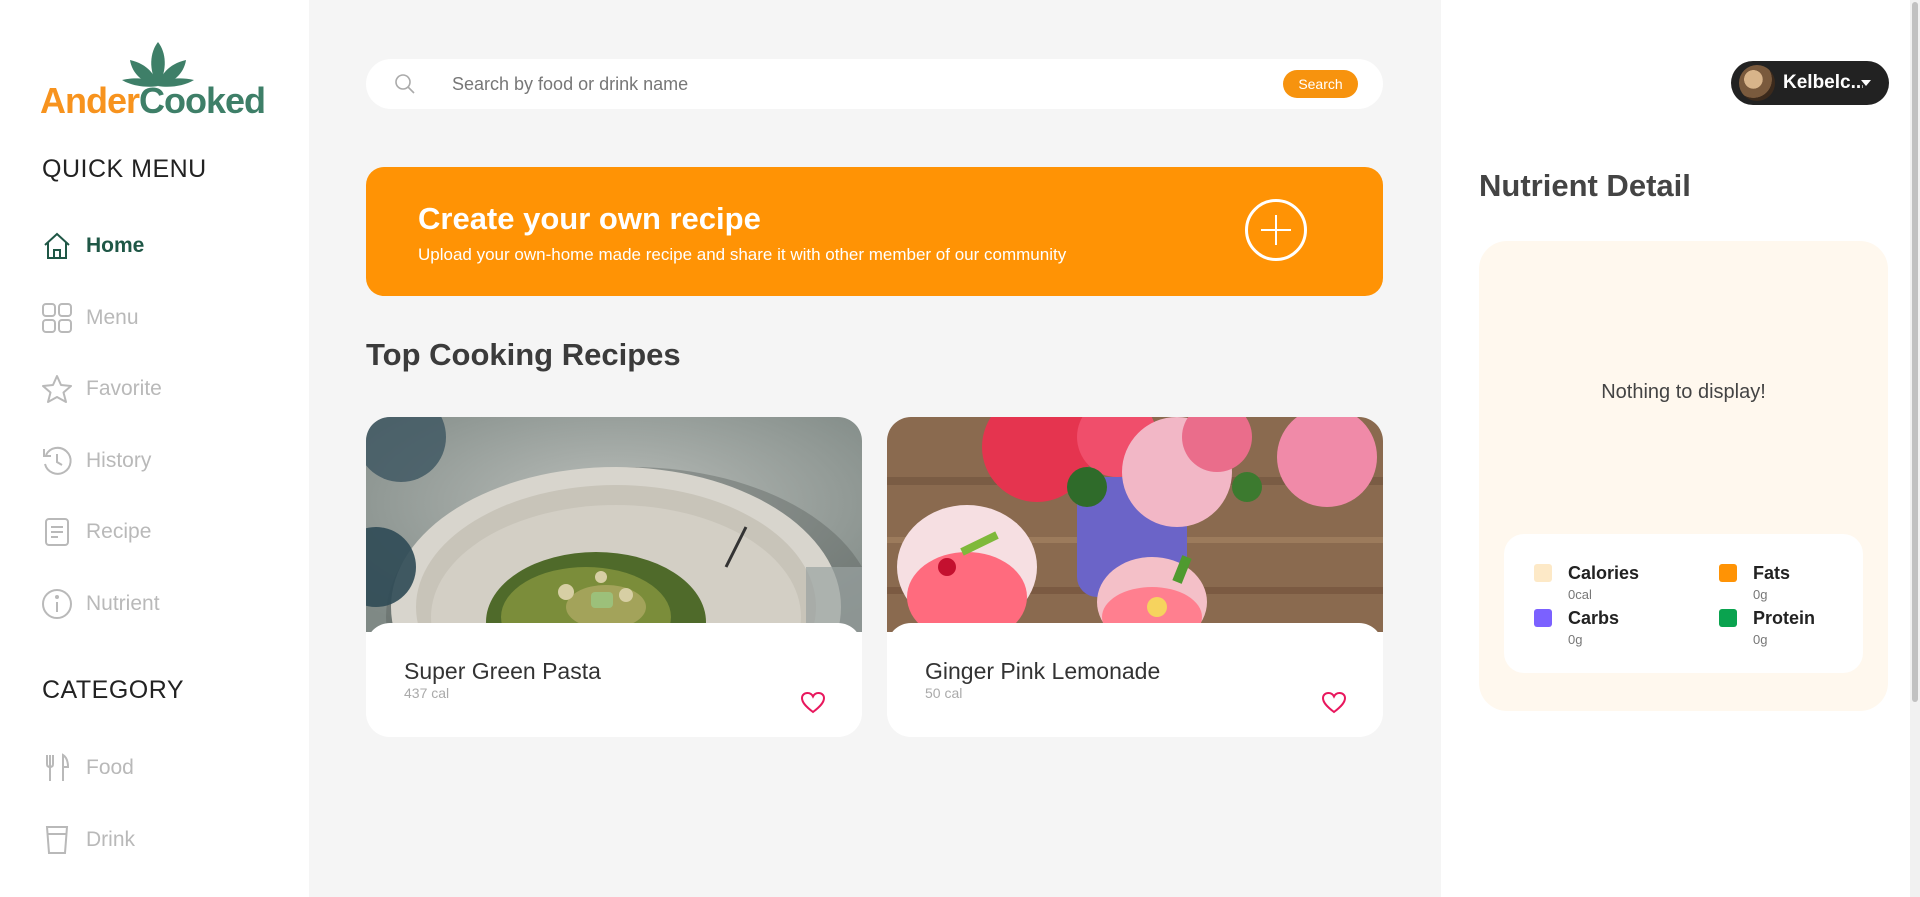  I want to click on pasta-image, so click(614, 524).